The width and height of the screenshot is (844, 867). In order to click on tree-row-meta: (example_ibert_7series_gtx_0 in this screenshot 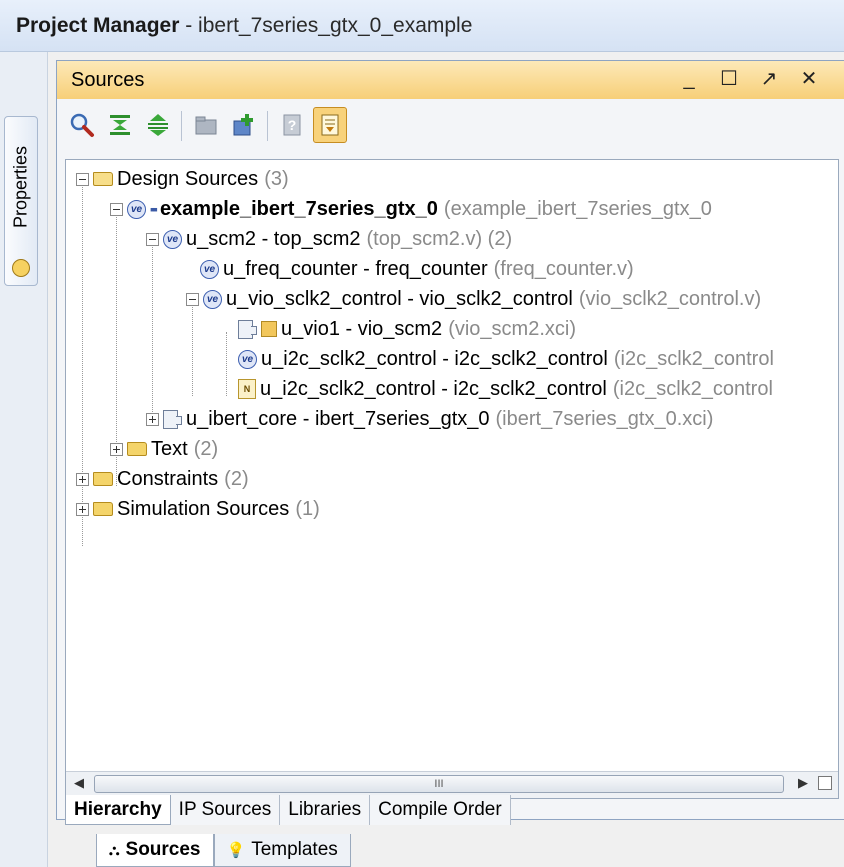, I will do `click(577, 208)`.